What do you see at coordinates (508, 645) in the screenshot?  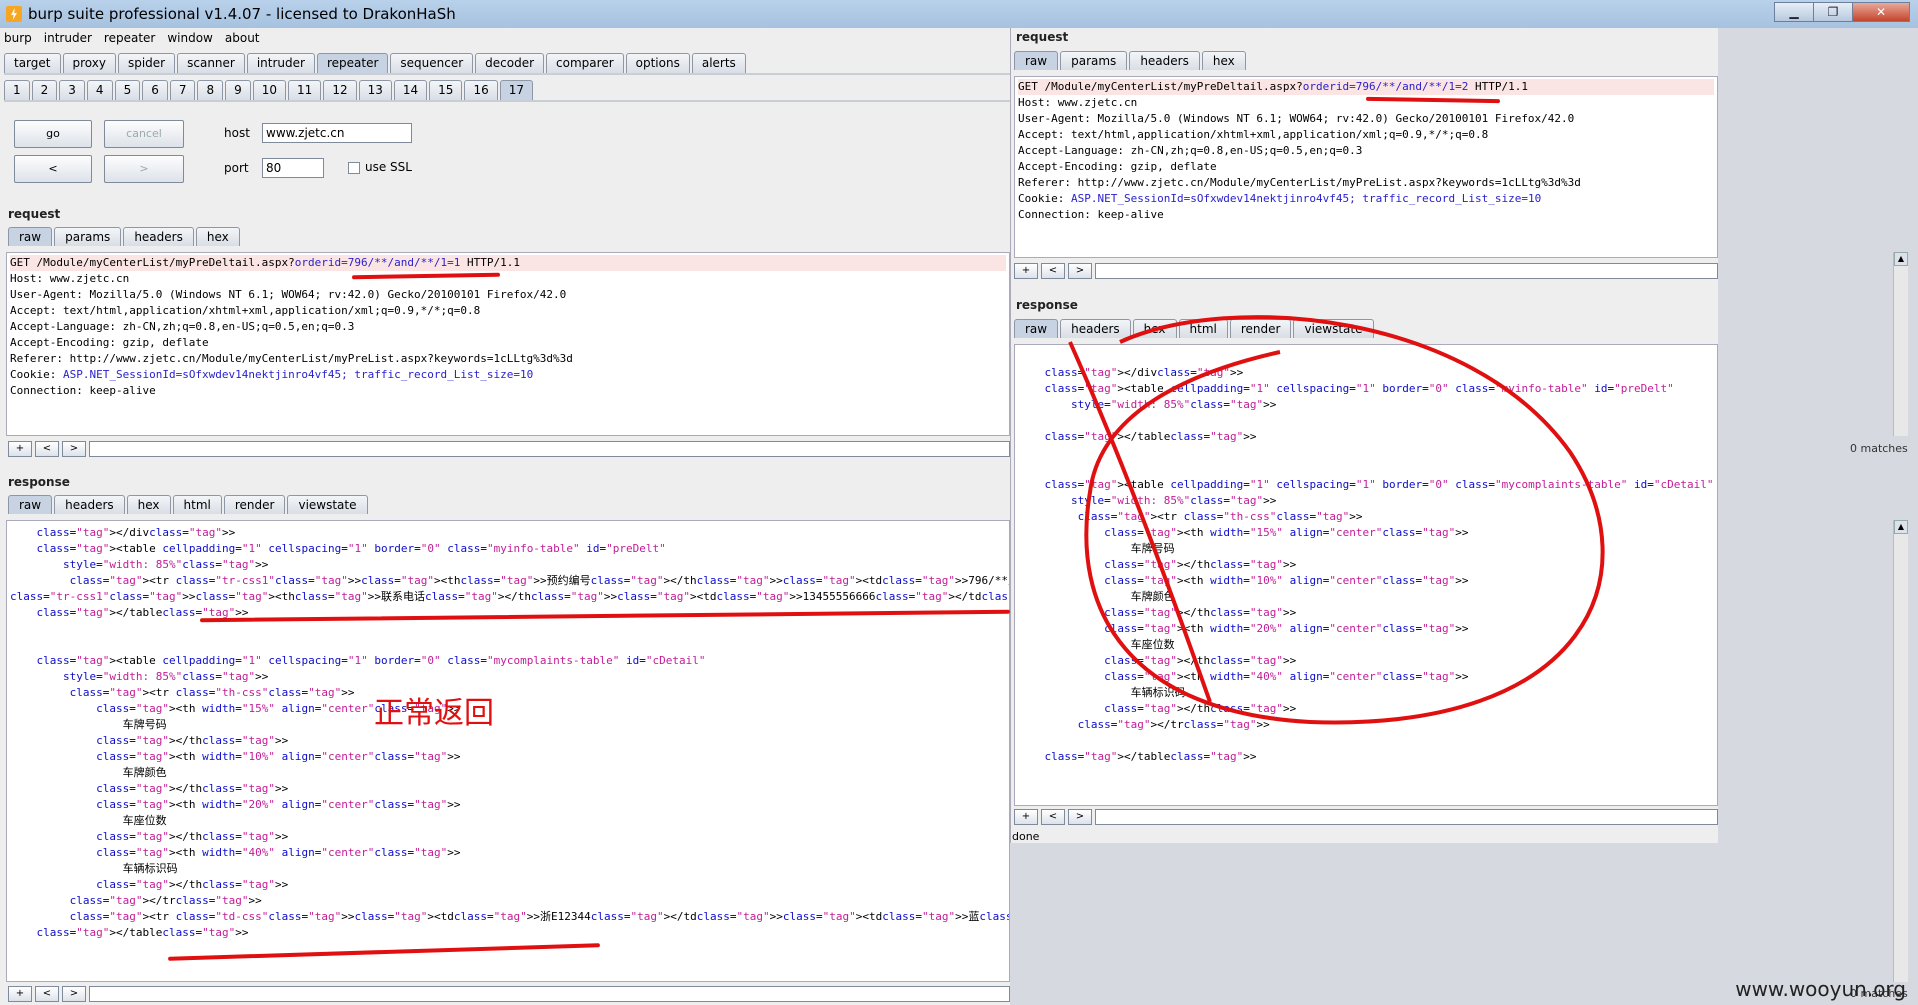 I see `response-line` at bounding box center [508, 645].